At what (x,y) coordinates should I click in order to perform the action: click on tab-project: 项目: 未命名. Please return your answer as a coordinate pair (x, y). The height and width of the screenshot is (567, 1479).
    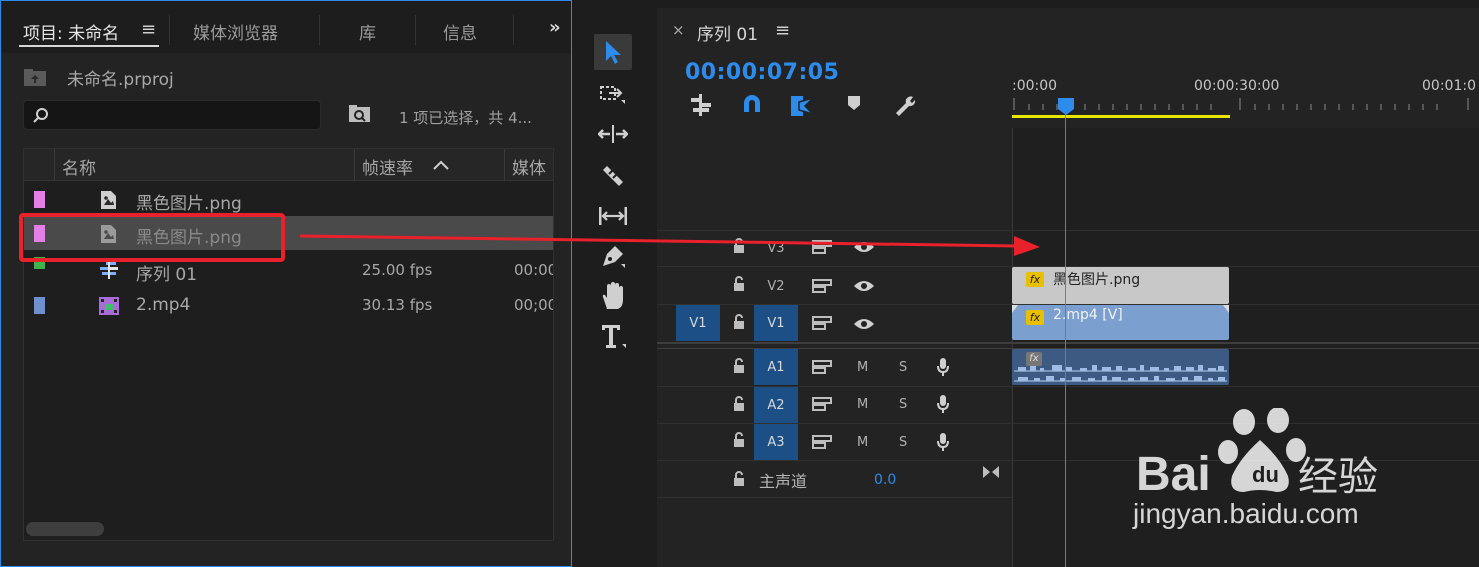
    Looking at the image, I should click on (71, 31).